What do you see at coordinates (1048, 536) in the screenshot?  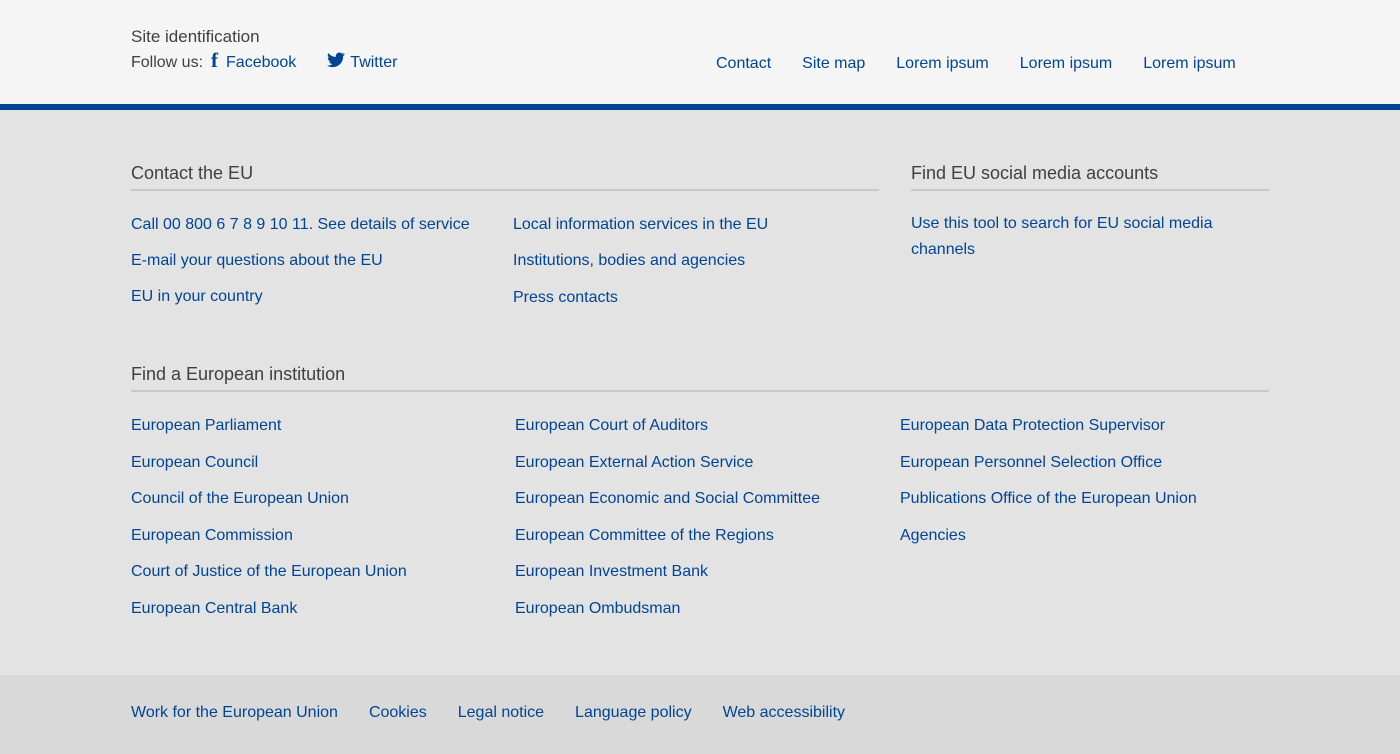 I see `institution-link-agencies: Agencies` at bounding box center [1048, 536].